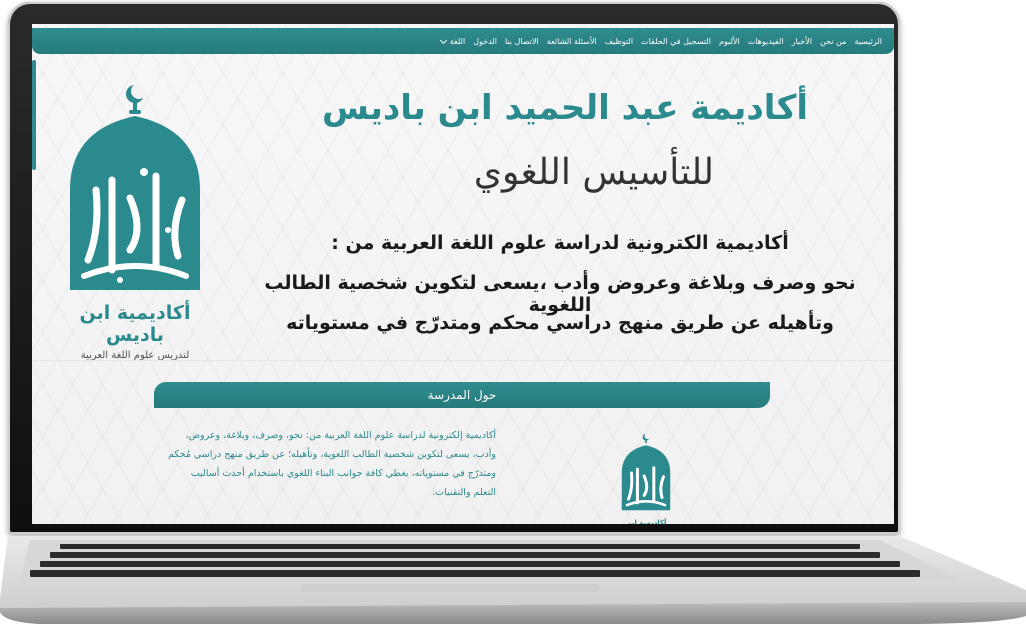 Image resolution: width=1026 pixels, height=624 pixels. I want to click on scrollbar, so click(34, 115).